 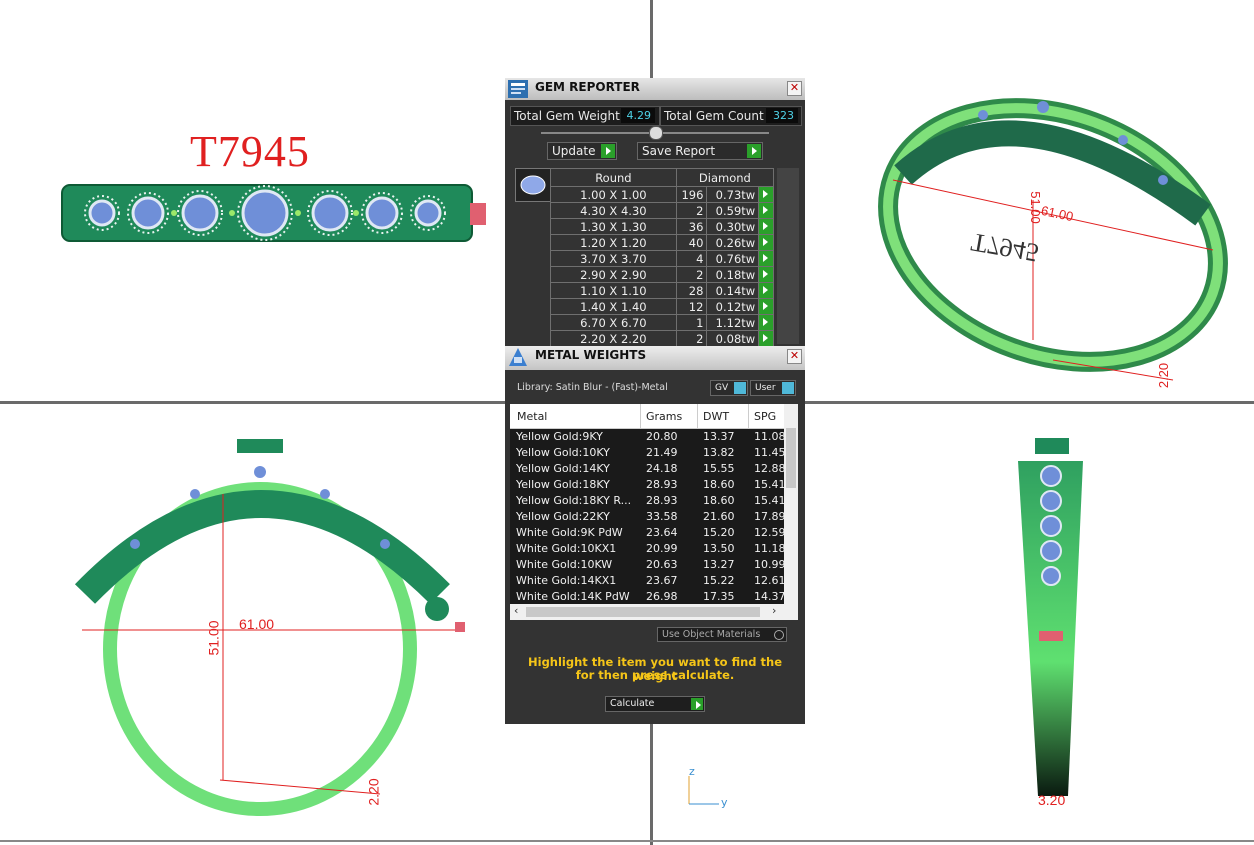 I want to click on metal-row: White Gold:14KX1 23.67 15.22 12.61, so click(x=654, y=581).